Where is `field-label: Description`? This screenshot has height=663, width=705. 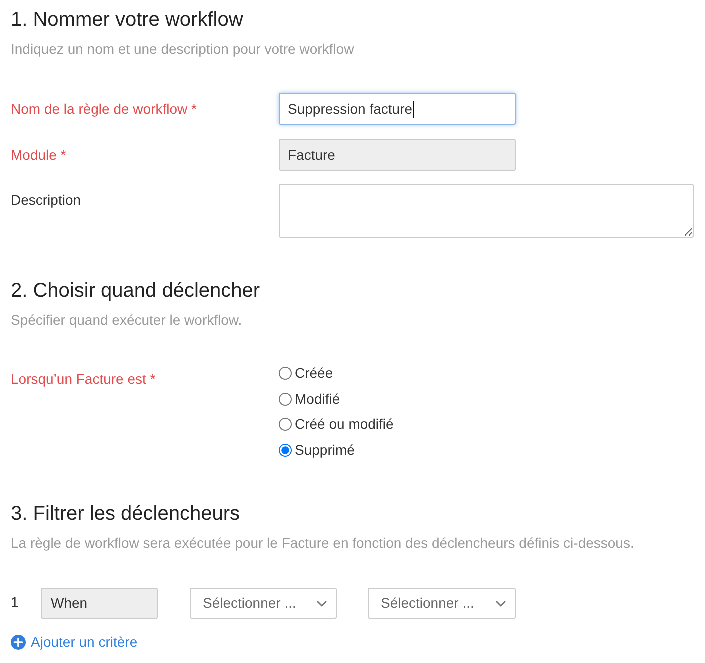
field-label: Description is located at coordinates (46, 200).